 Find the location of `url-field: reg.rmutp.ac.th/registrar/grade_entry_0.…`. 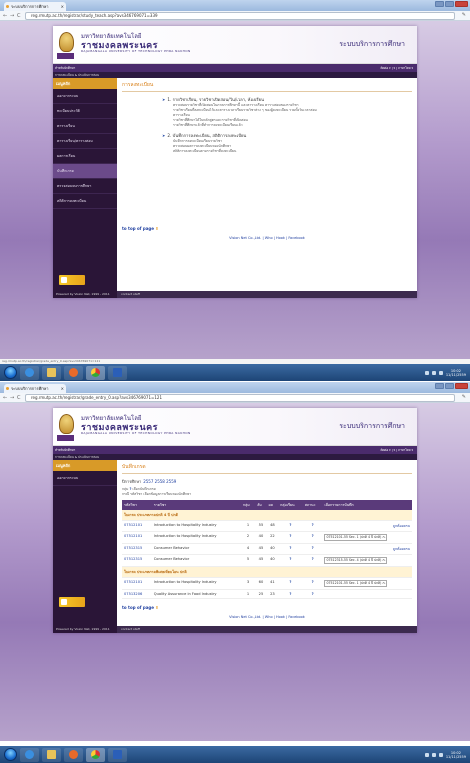

url-field: reg.rmutp.ac.th/registrar/grade_entry_0.… is located at coordinates (240, 398).